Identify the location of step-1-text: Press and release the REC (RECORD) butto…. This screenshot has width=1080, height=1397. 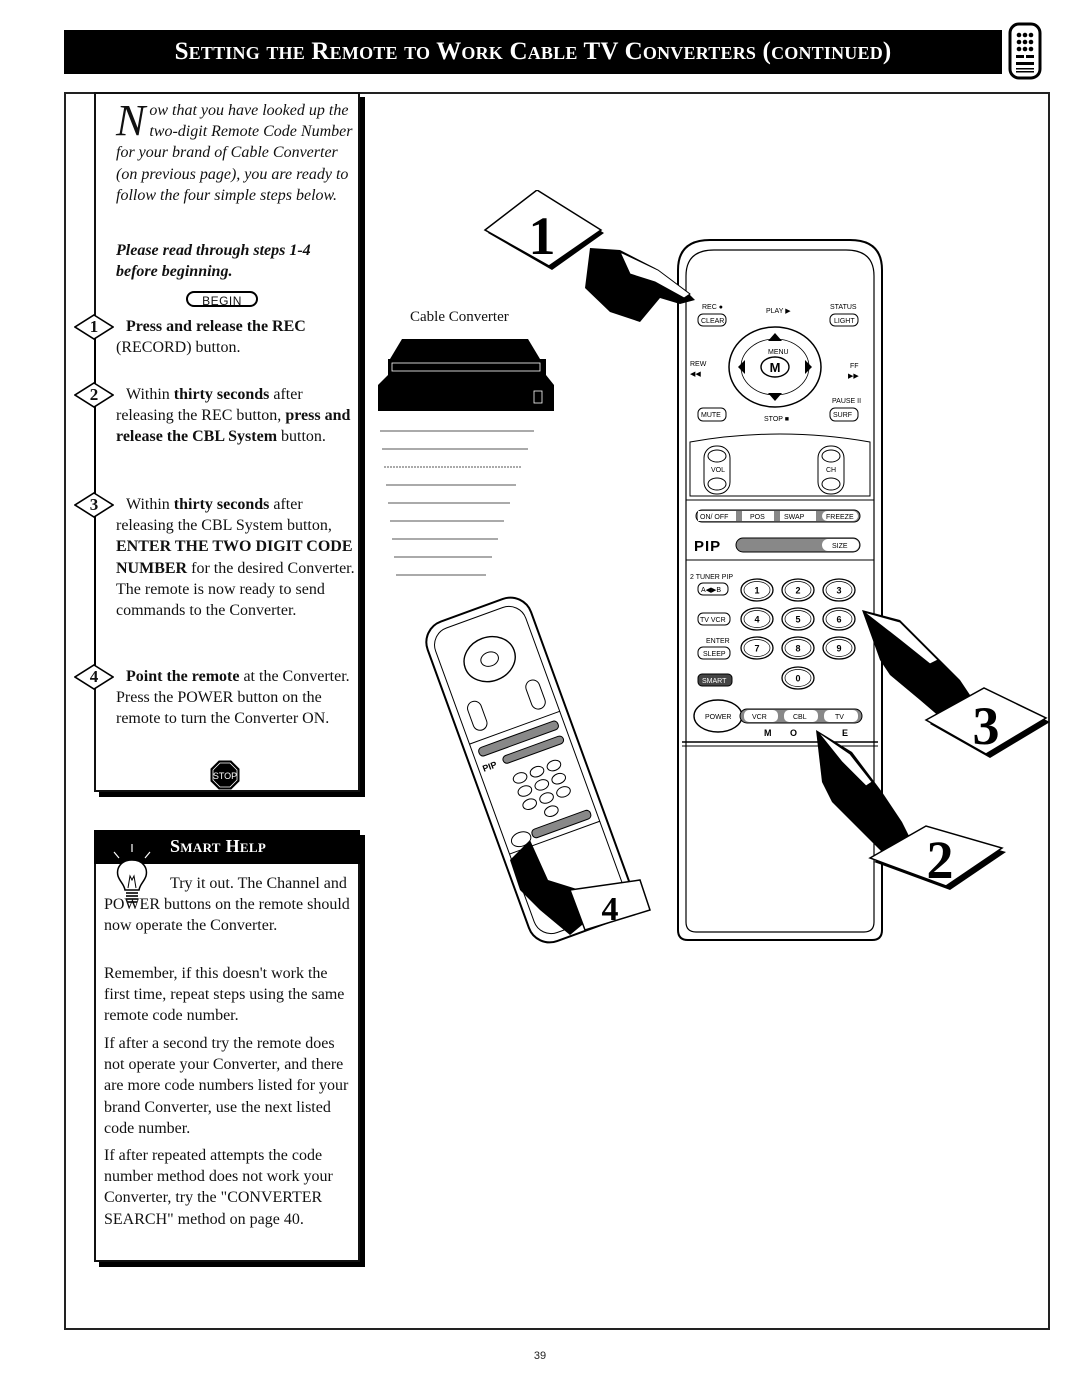
(236, 337).